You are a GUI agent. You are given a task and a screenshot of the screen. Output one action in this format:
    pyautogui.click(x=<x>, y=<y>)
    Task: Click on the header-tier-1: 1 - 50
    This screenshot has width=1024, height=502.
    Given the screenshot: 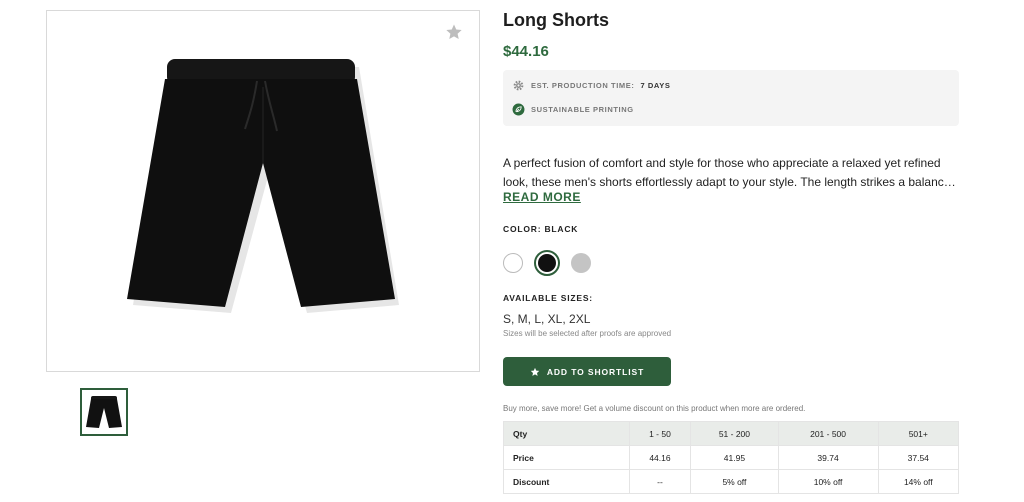 What is the action you would take?
    pyautogui.click(x=660, y=433)
    